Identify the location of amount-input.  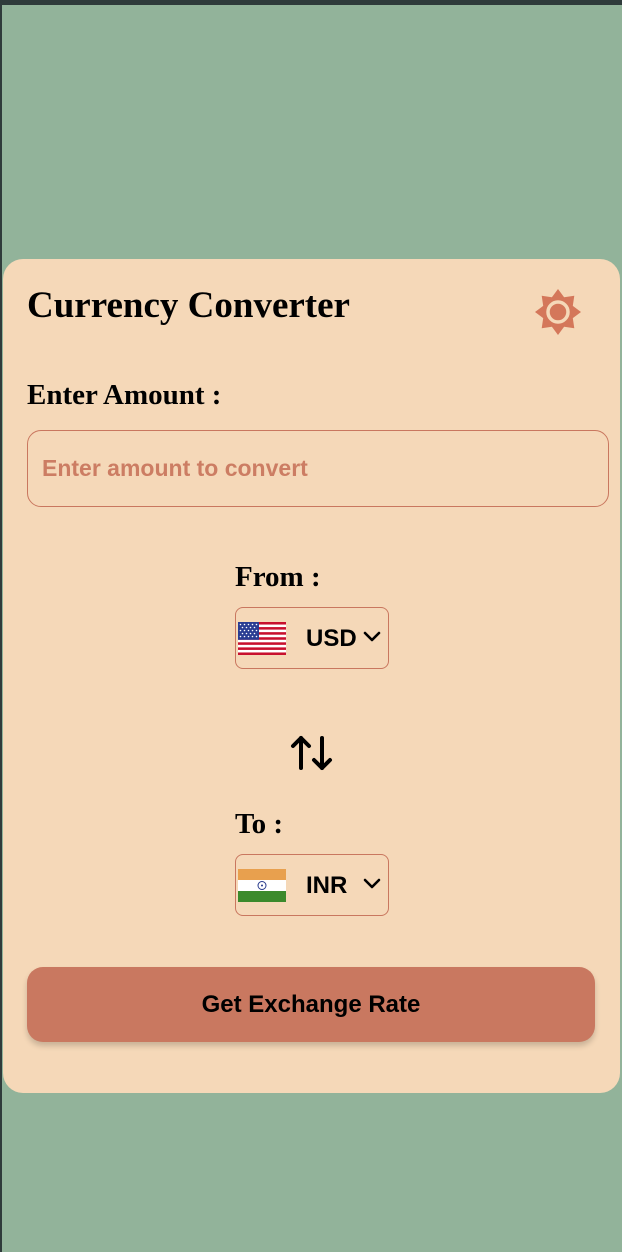
(318, 468).